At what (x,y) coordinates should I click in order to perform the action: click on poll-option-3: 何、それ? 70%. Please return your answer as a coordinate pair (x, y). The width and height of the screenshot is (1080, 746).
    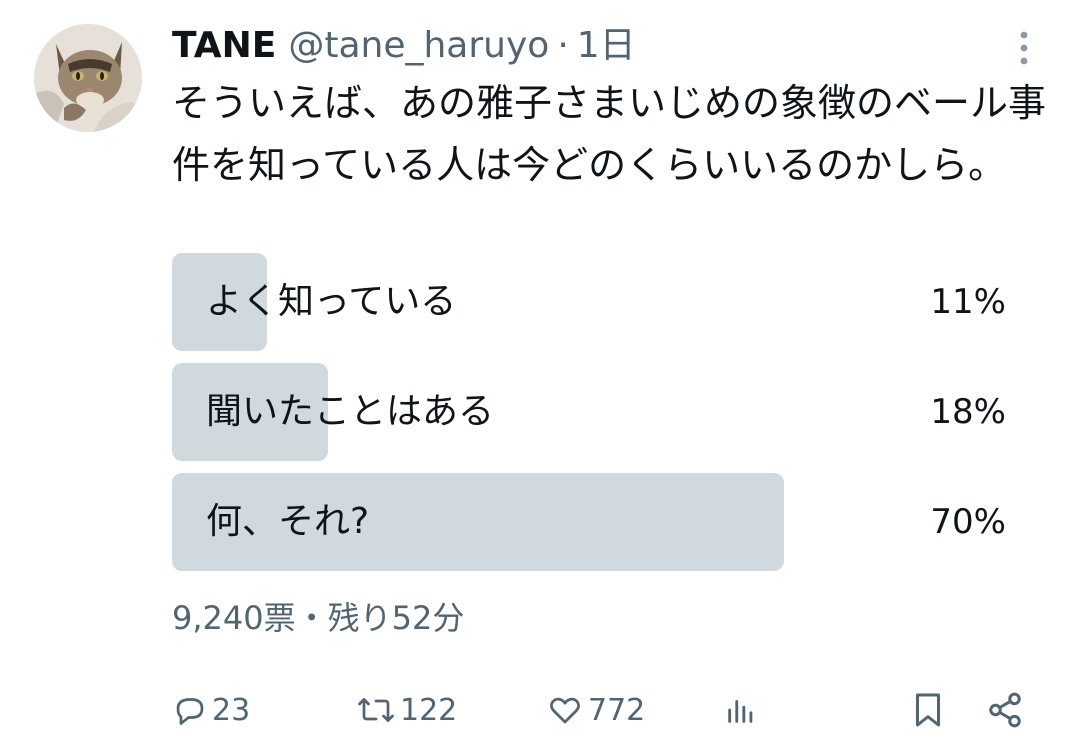
    Looking at the image, I should click on (589, 522).